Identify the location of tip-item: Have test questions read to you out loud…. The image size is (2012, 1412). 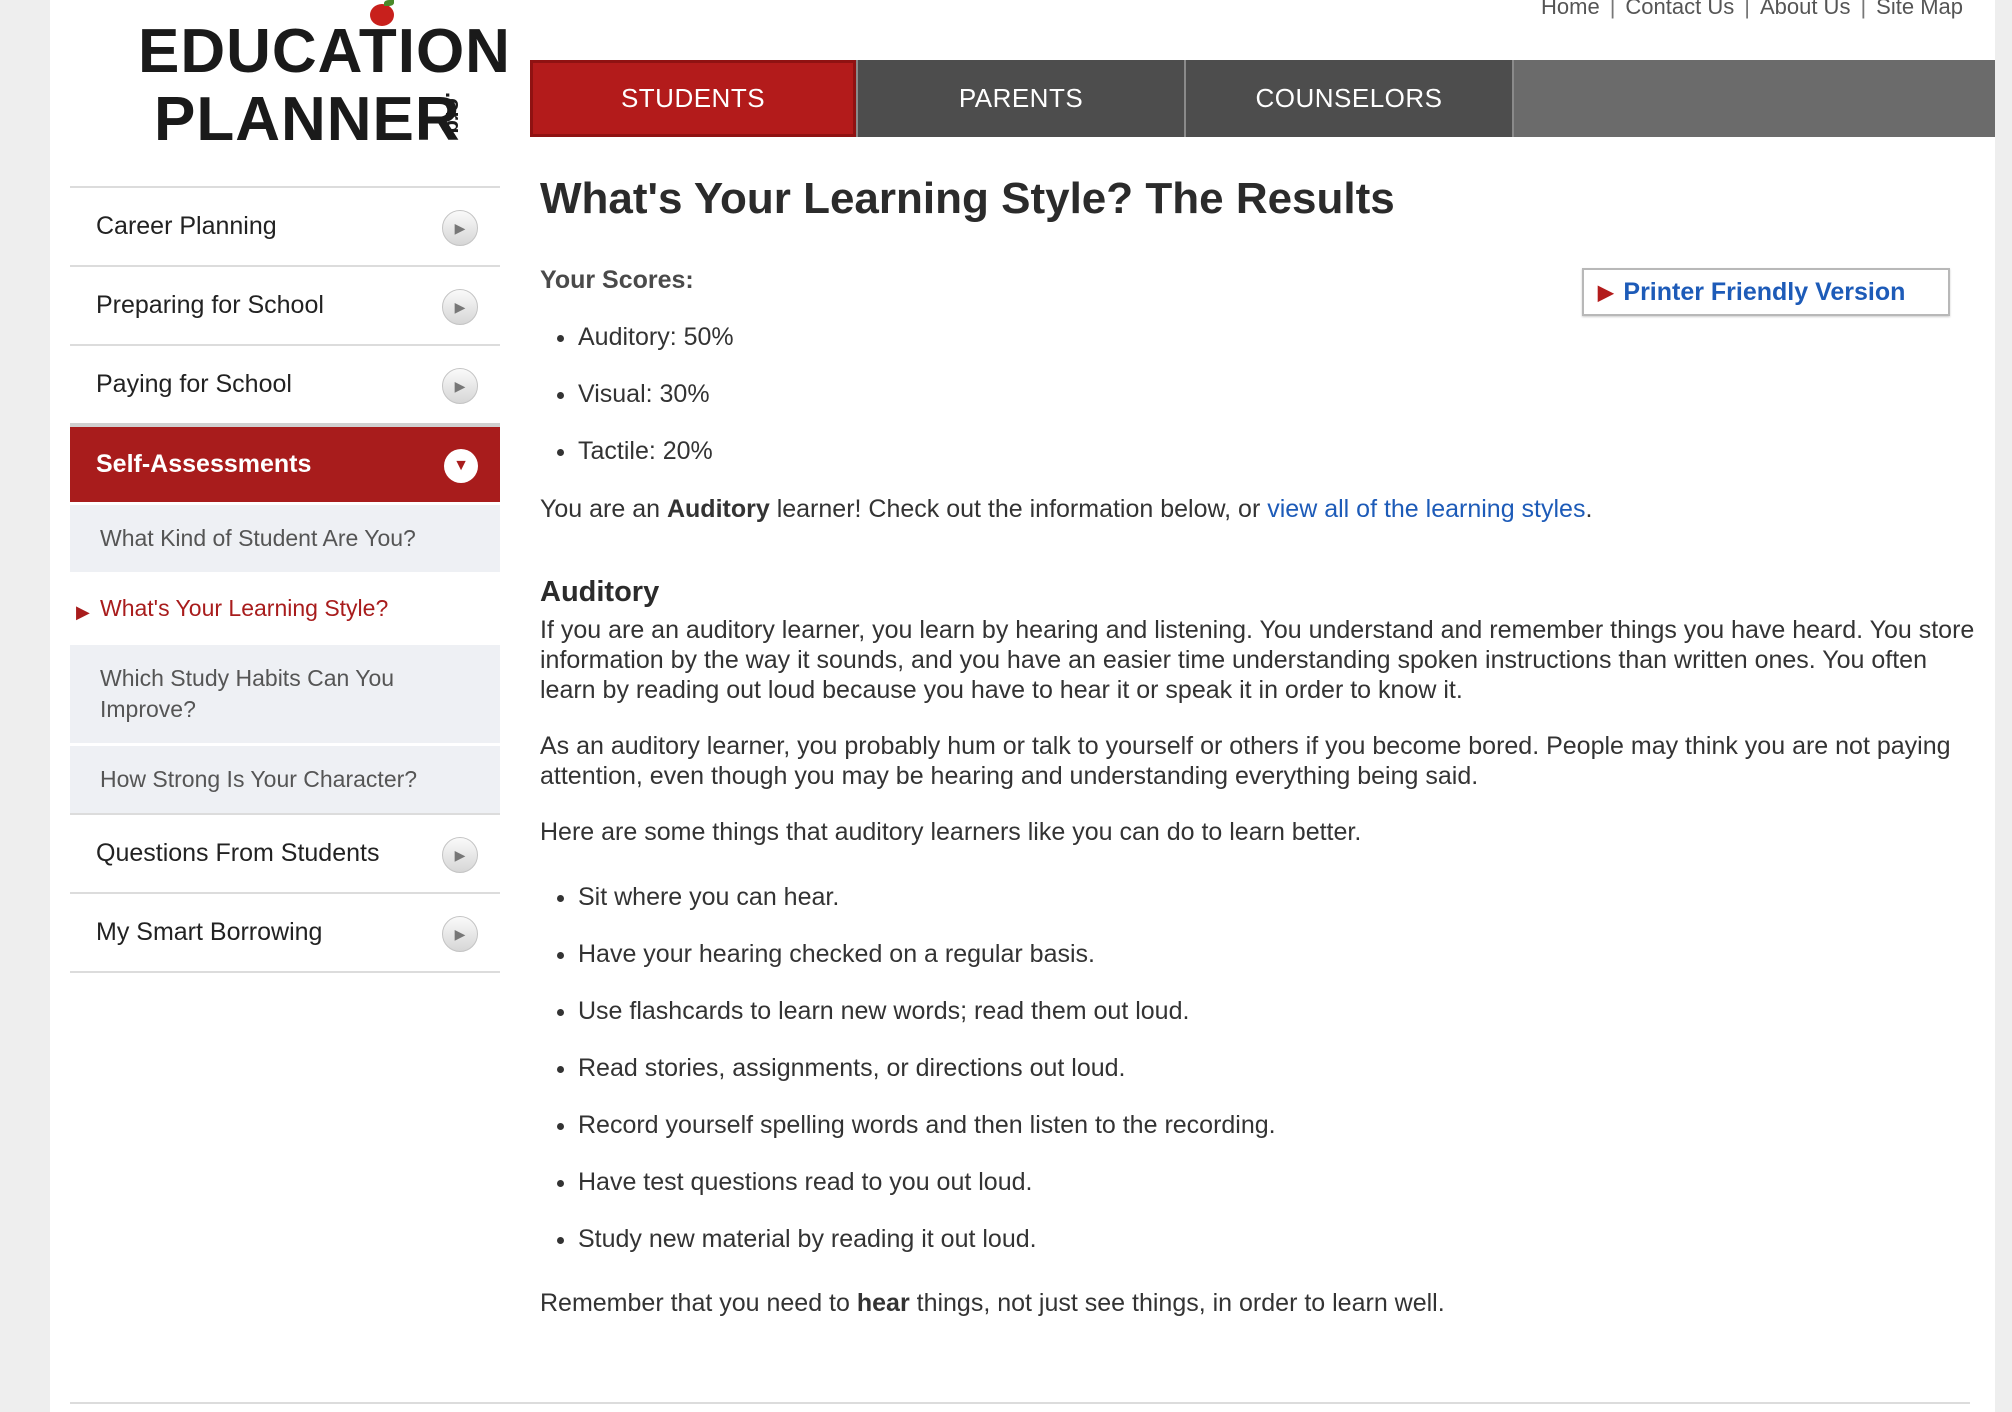
(1279, 1182).